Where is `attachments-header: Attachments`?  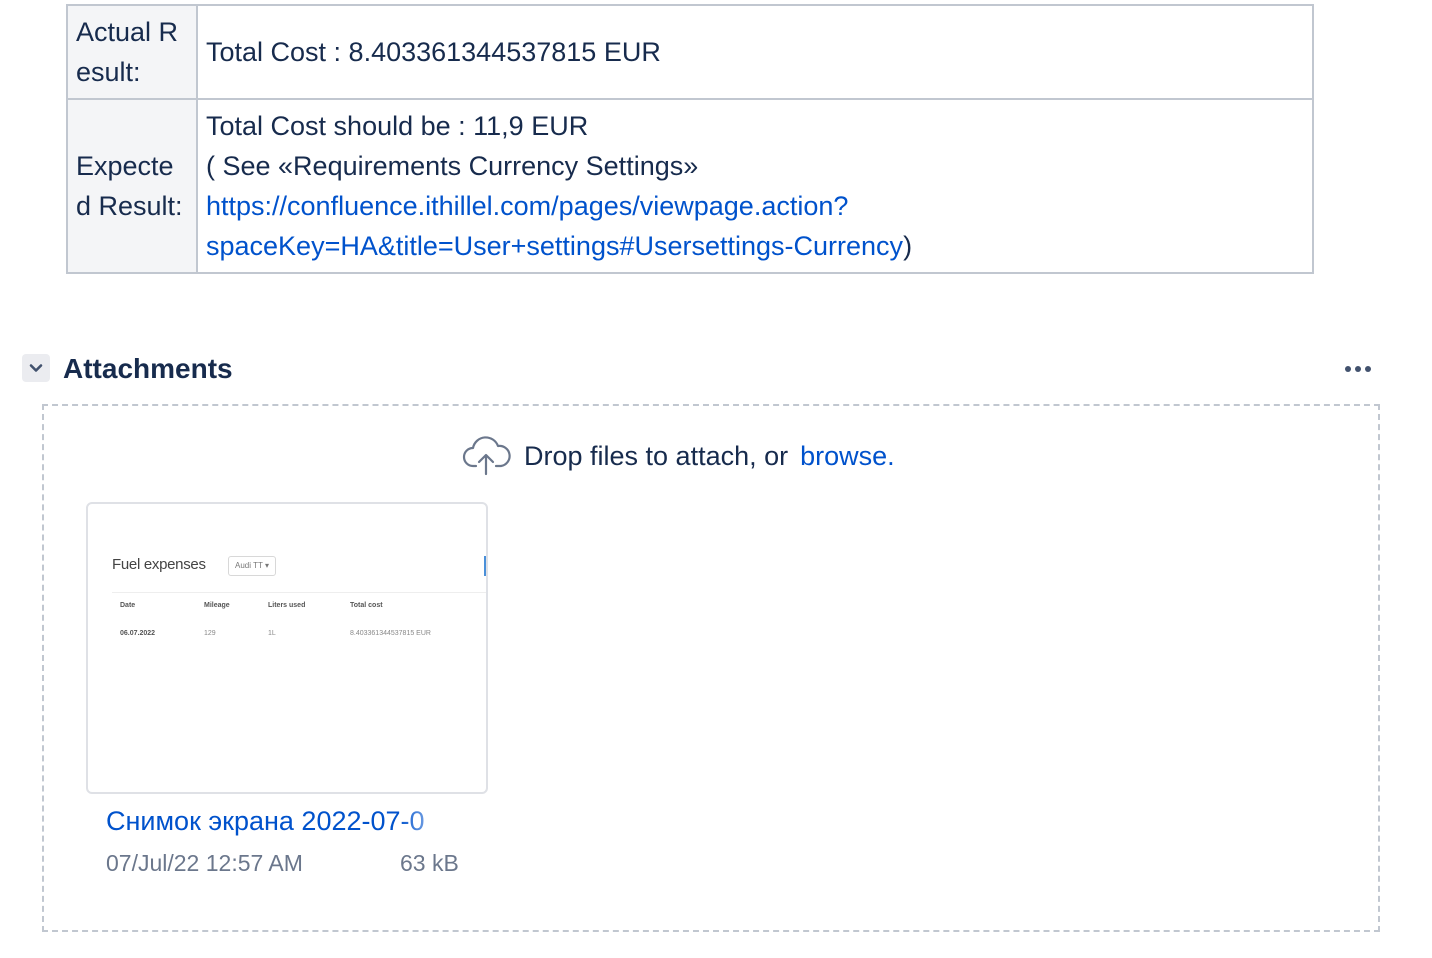
attachments-header: Attachments is located at coordinates (702, 370).